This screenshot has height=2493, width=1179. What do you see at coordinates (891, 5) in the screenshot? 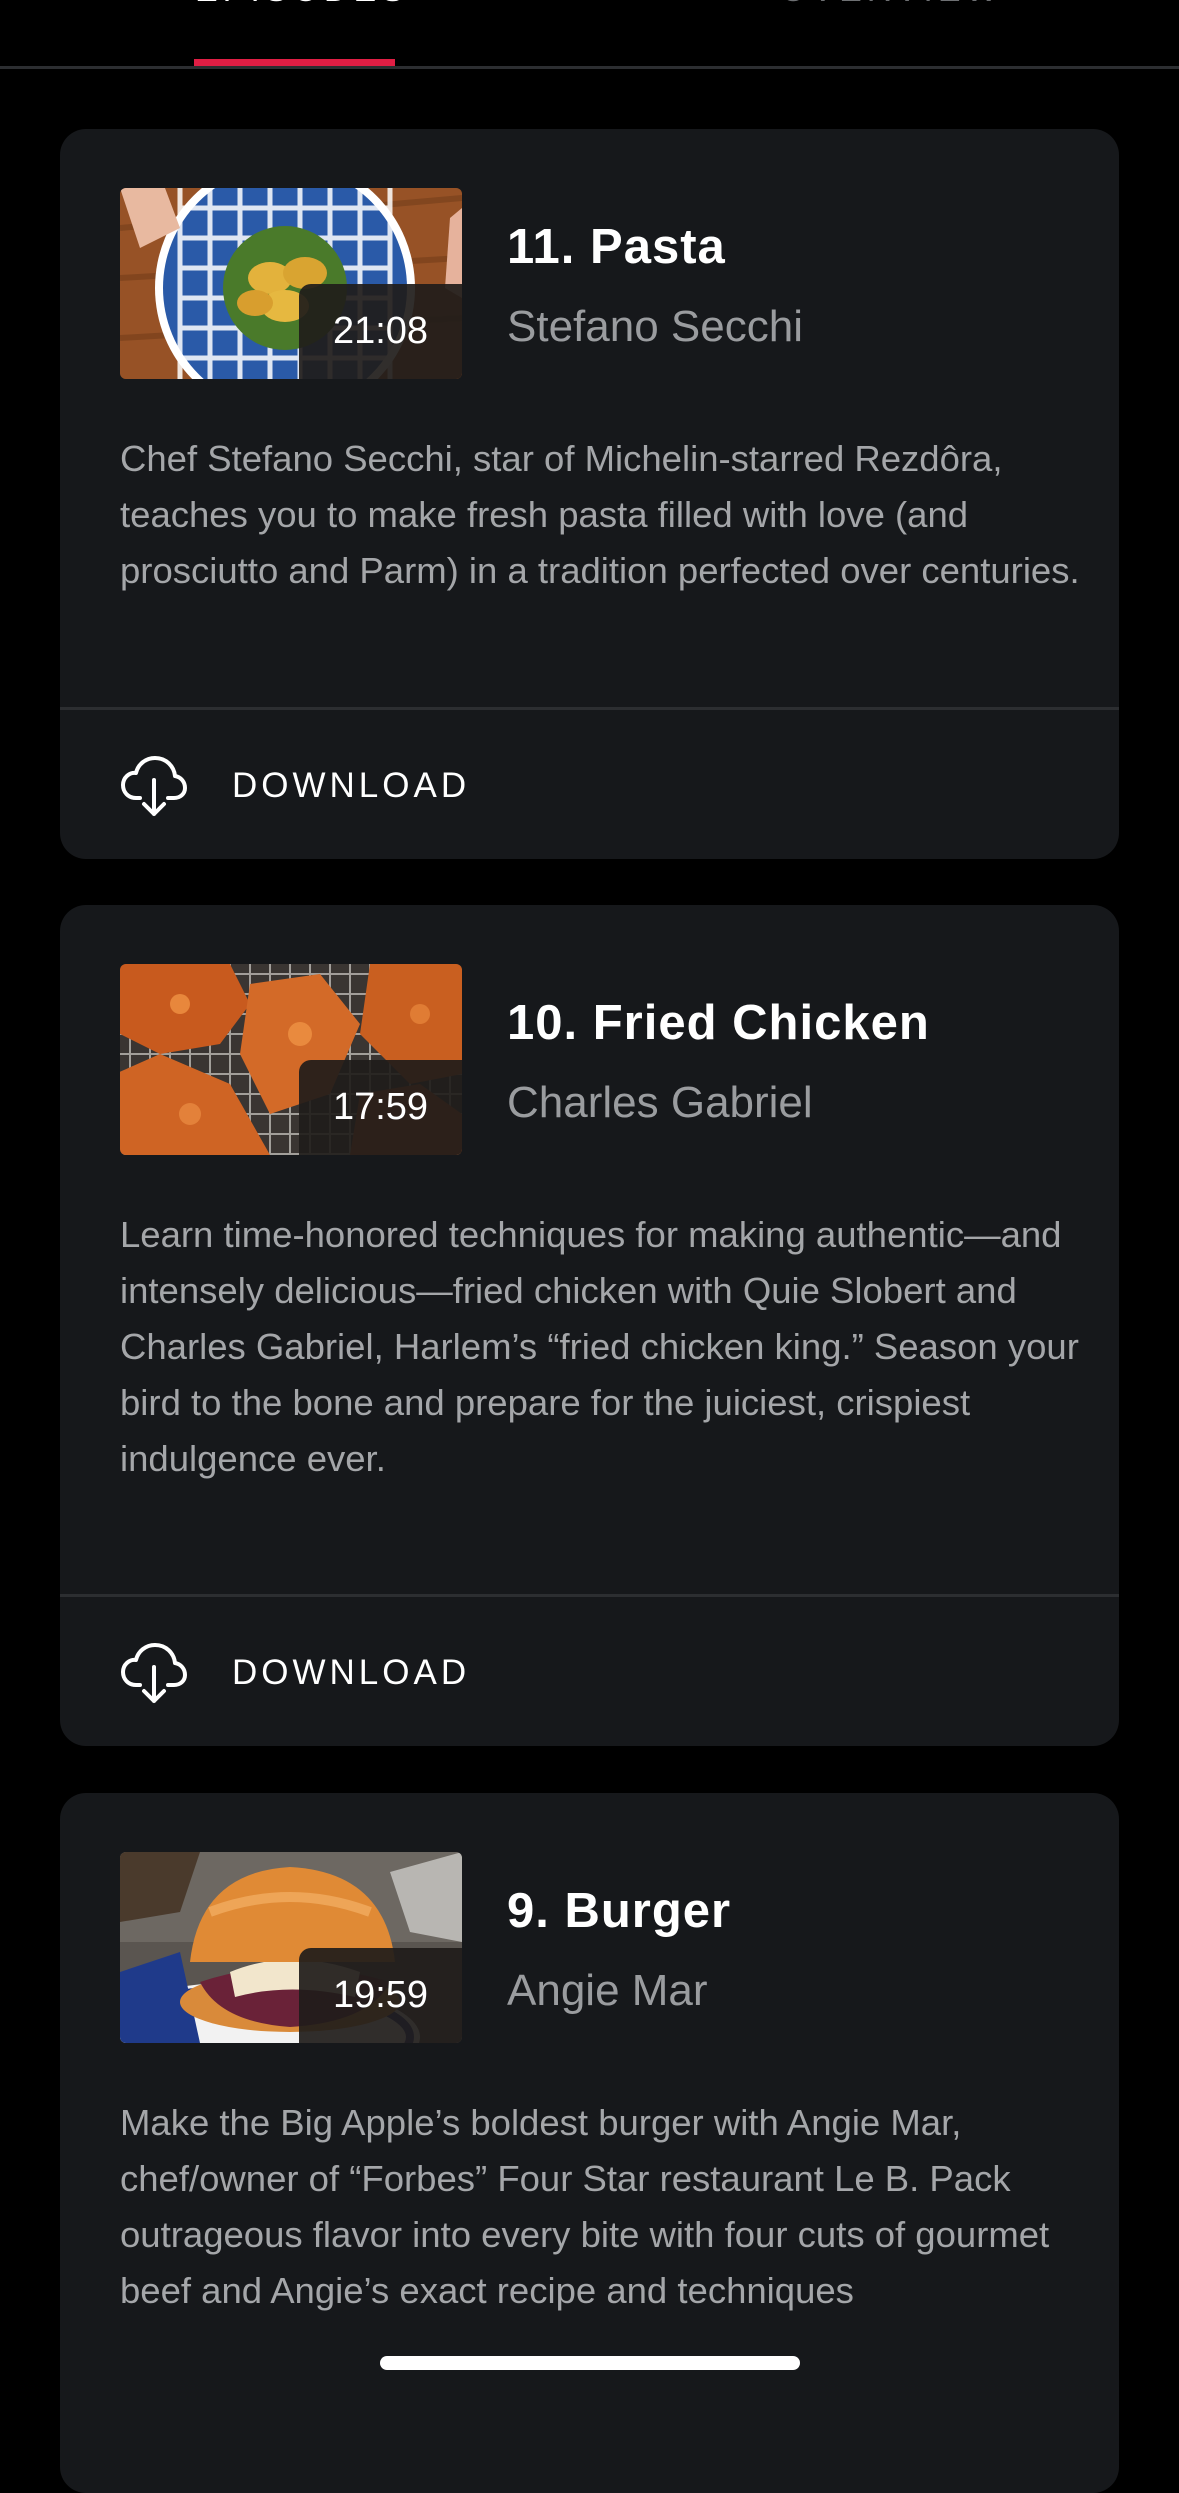
I see `tab-overview: OVERVIEW` at bounding box center [891, 5].